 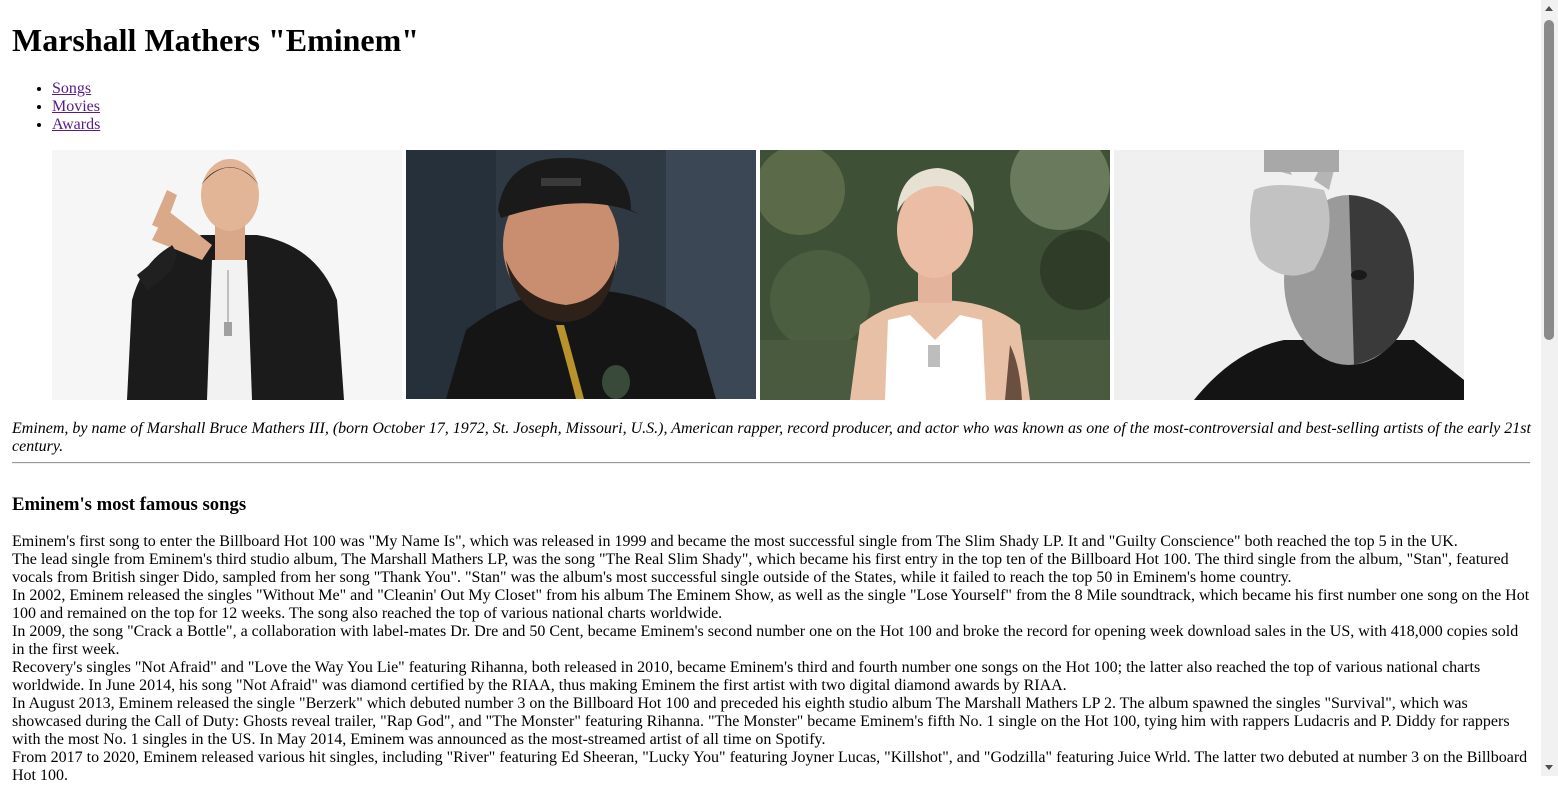 I want to click on photo-cap-beard, so click(x=581, y=274).